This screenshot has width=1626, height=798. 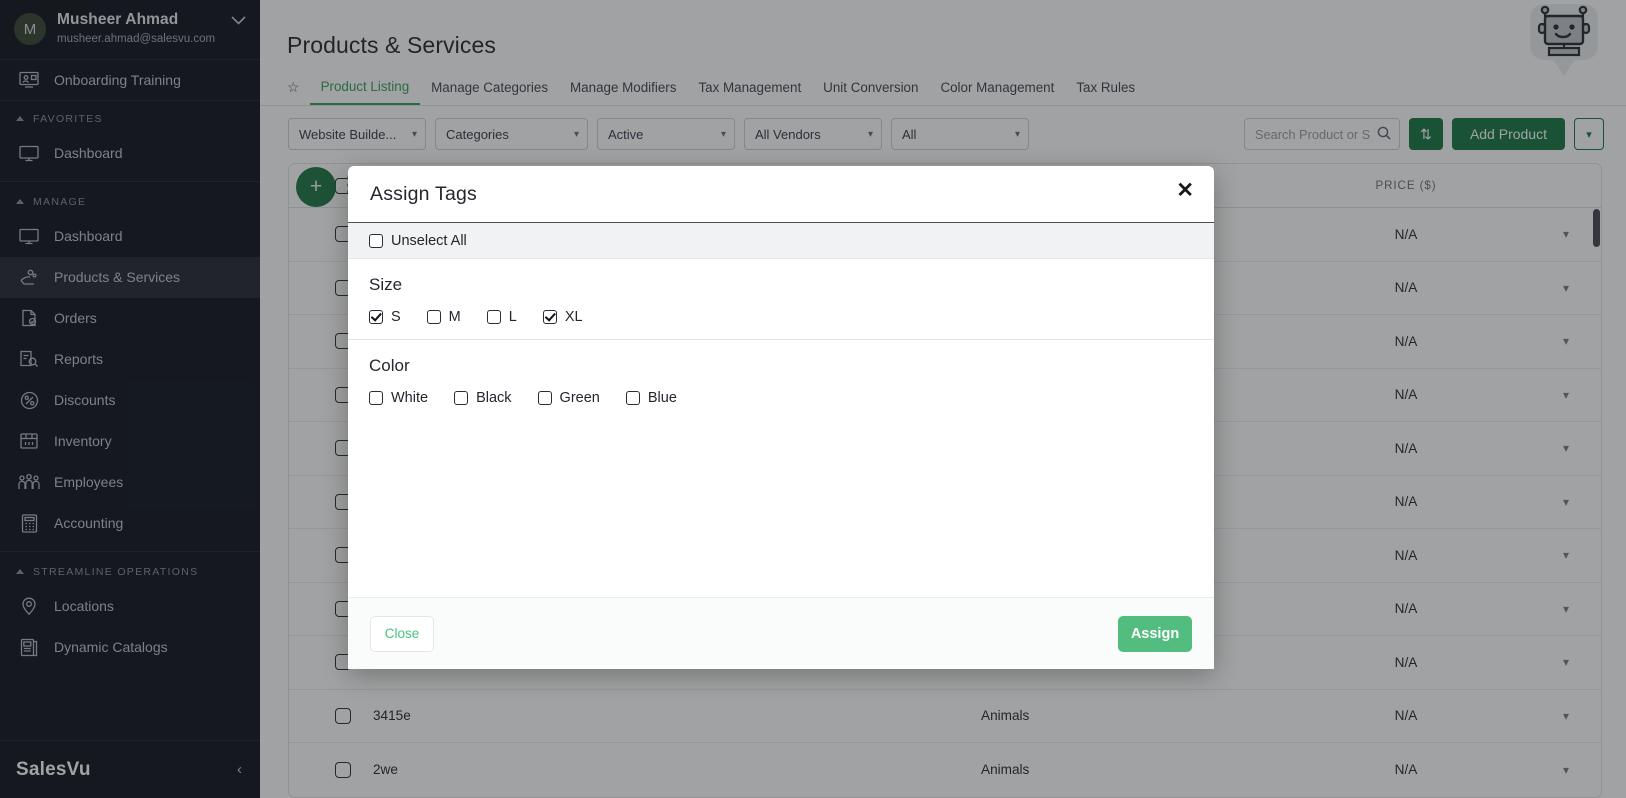 I want to click on tag-option-m: M, so click(x=443, y=317).